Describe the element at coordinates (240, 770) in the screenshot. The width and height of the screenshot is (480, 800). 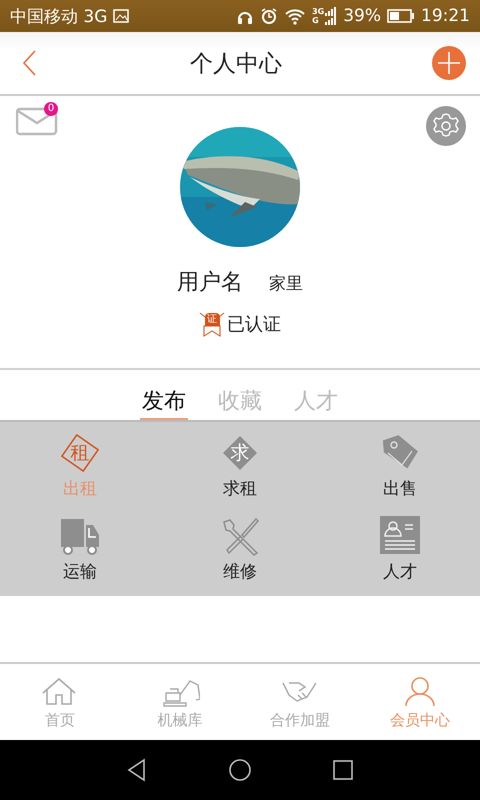
I see `home-circle-icon` at that location.